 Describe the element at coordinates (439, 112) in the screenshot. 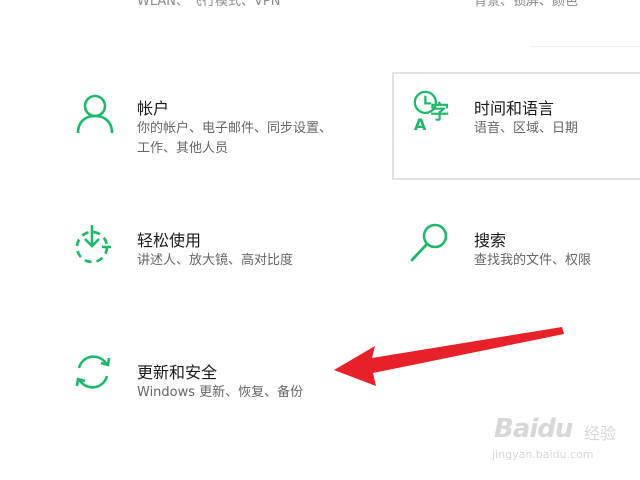

I see `svg-text: 字` at that location.